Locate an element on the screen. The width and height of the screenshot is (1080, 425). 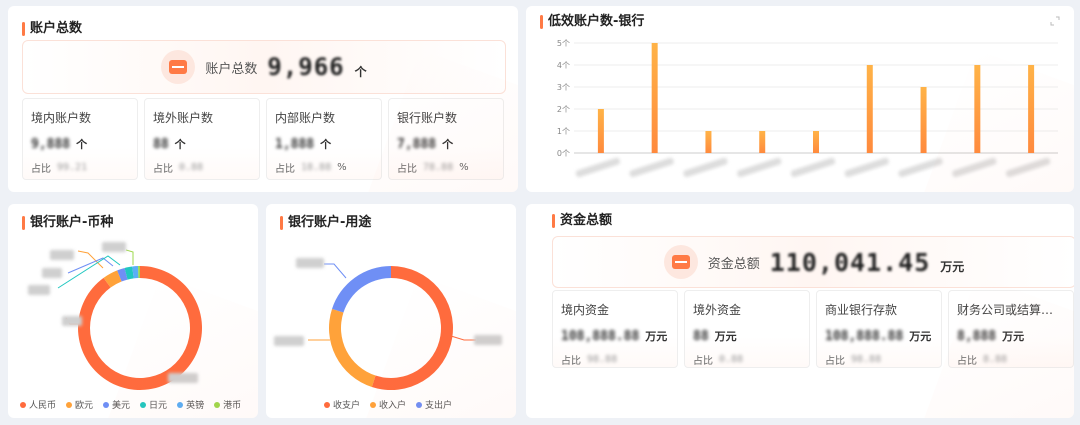
legend-item: 欧元 is located at coordinates (79, 404).